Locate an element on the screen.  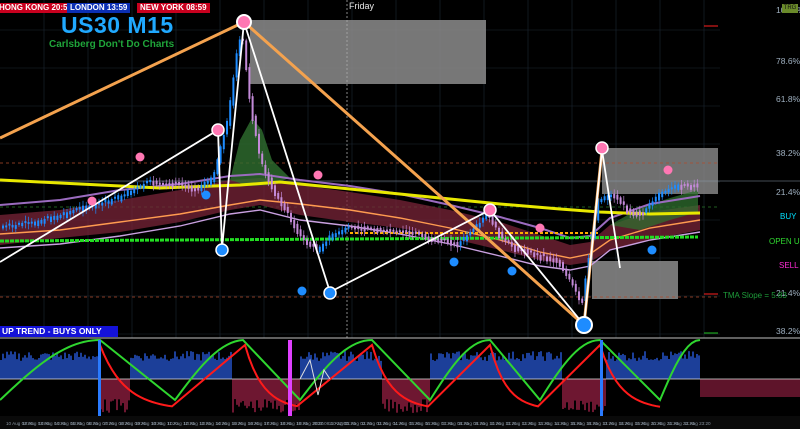
tma-slope-label: TMA Slope = 5.83 is located at coordinates (755, 295).